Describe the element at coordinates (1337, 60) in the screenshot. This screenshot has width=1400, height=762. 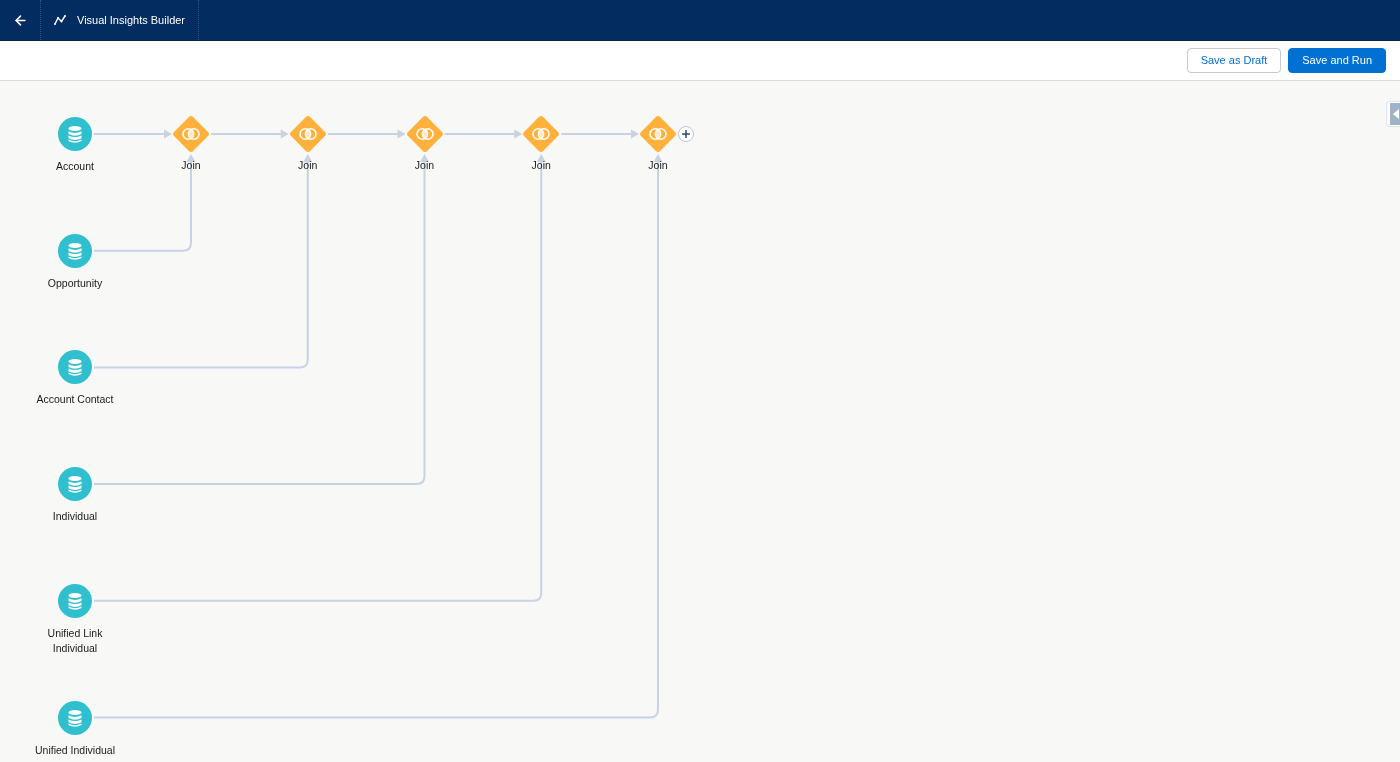
I see `run-button: Save and Run` at that location.